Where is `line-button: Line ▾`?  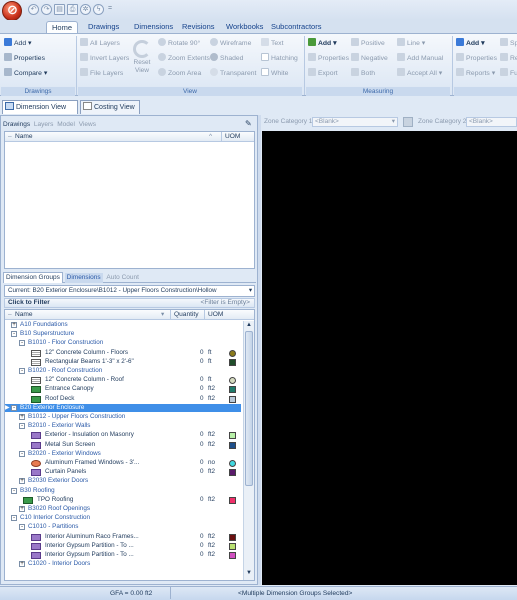 line-button: Line ▾ is located at coordinates (411, 43).